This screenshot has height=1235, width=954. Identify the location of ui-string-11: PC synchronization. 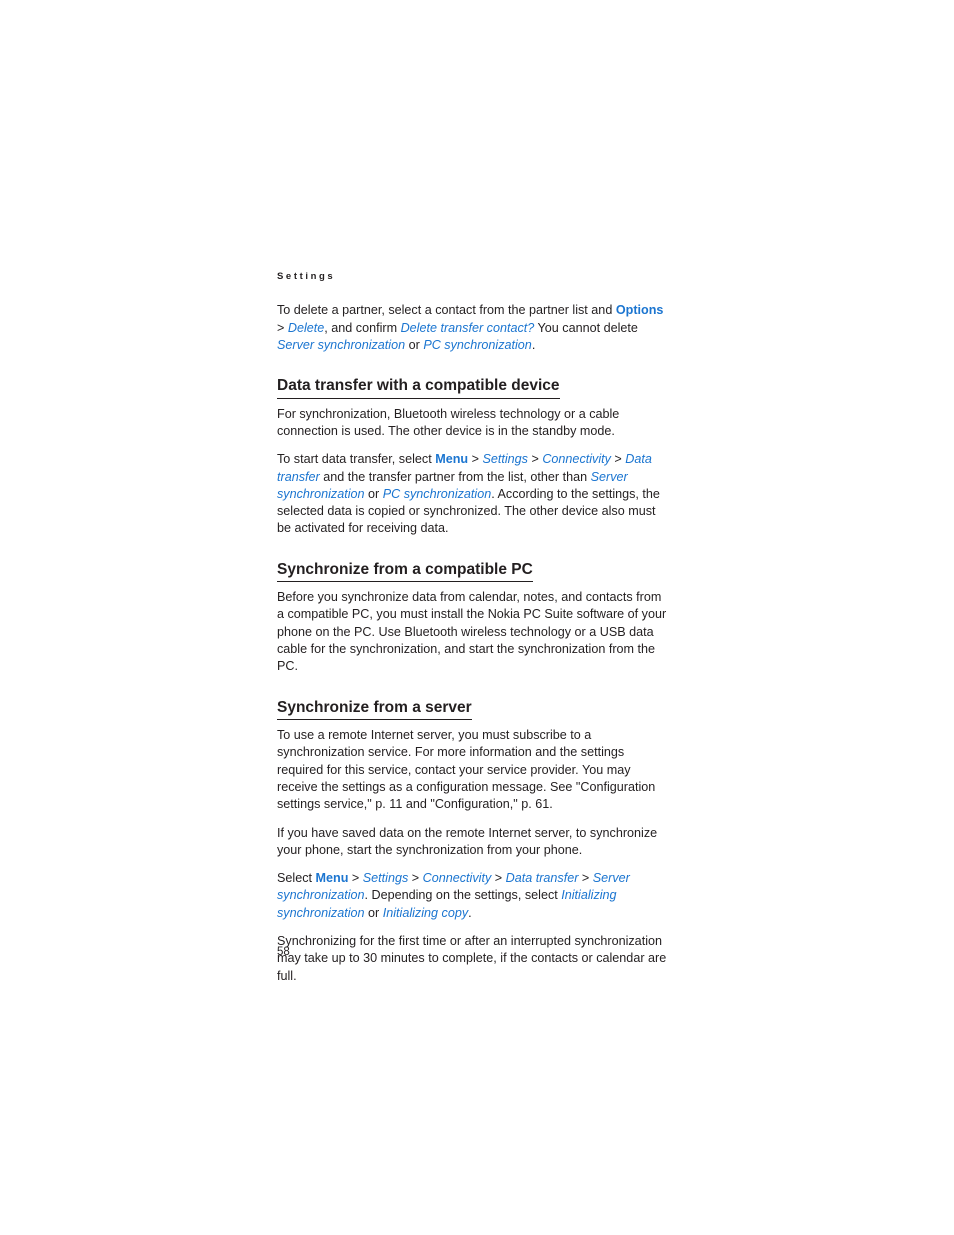
(437, 493).